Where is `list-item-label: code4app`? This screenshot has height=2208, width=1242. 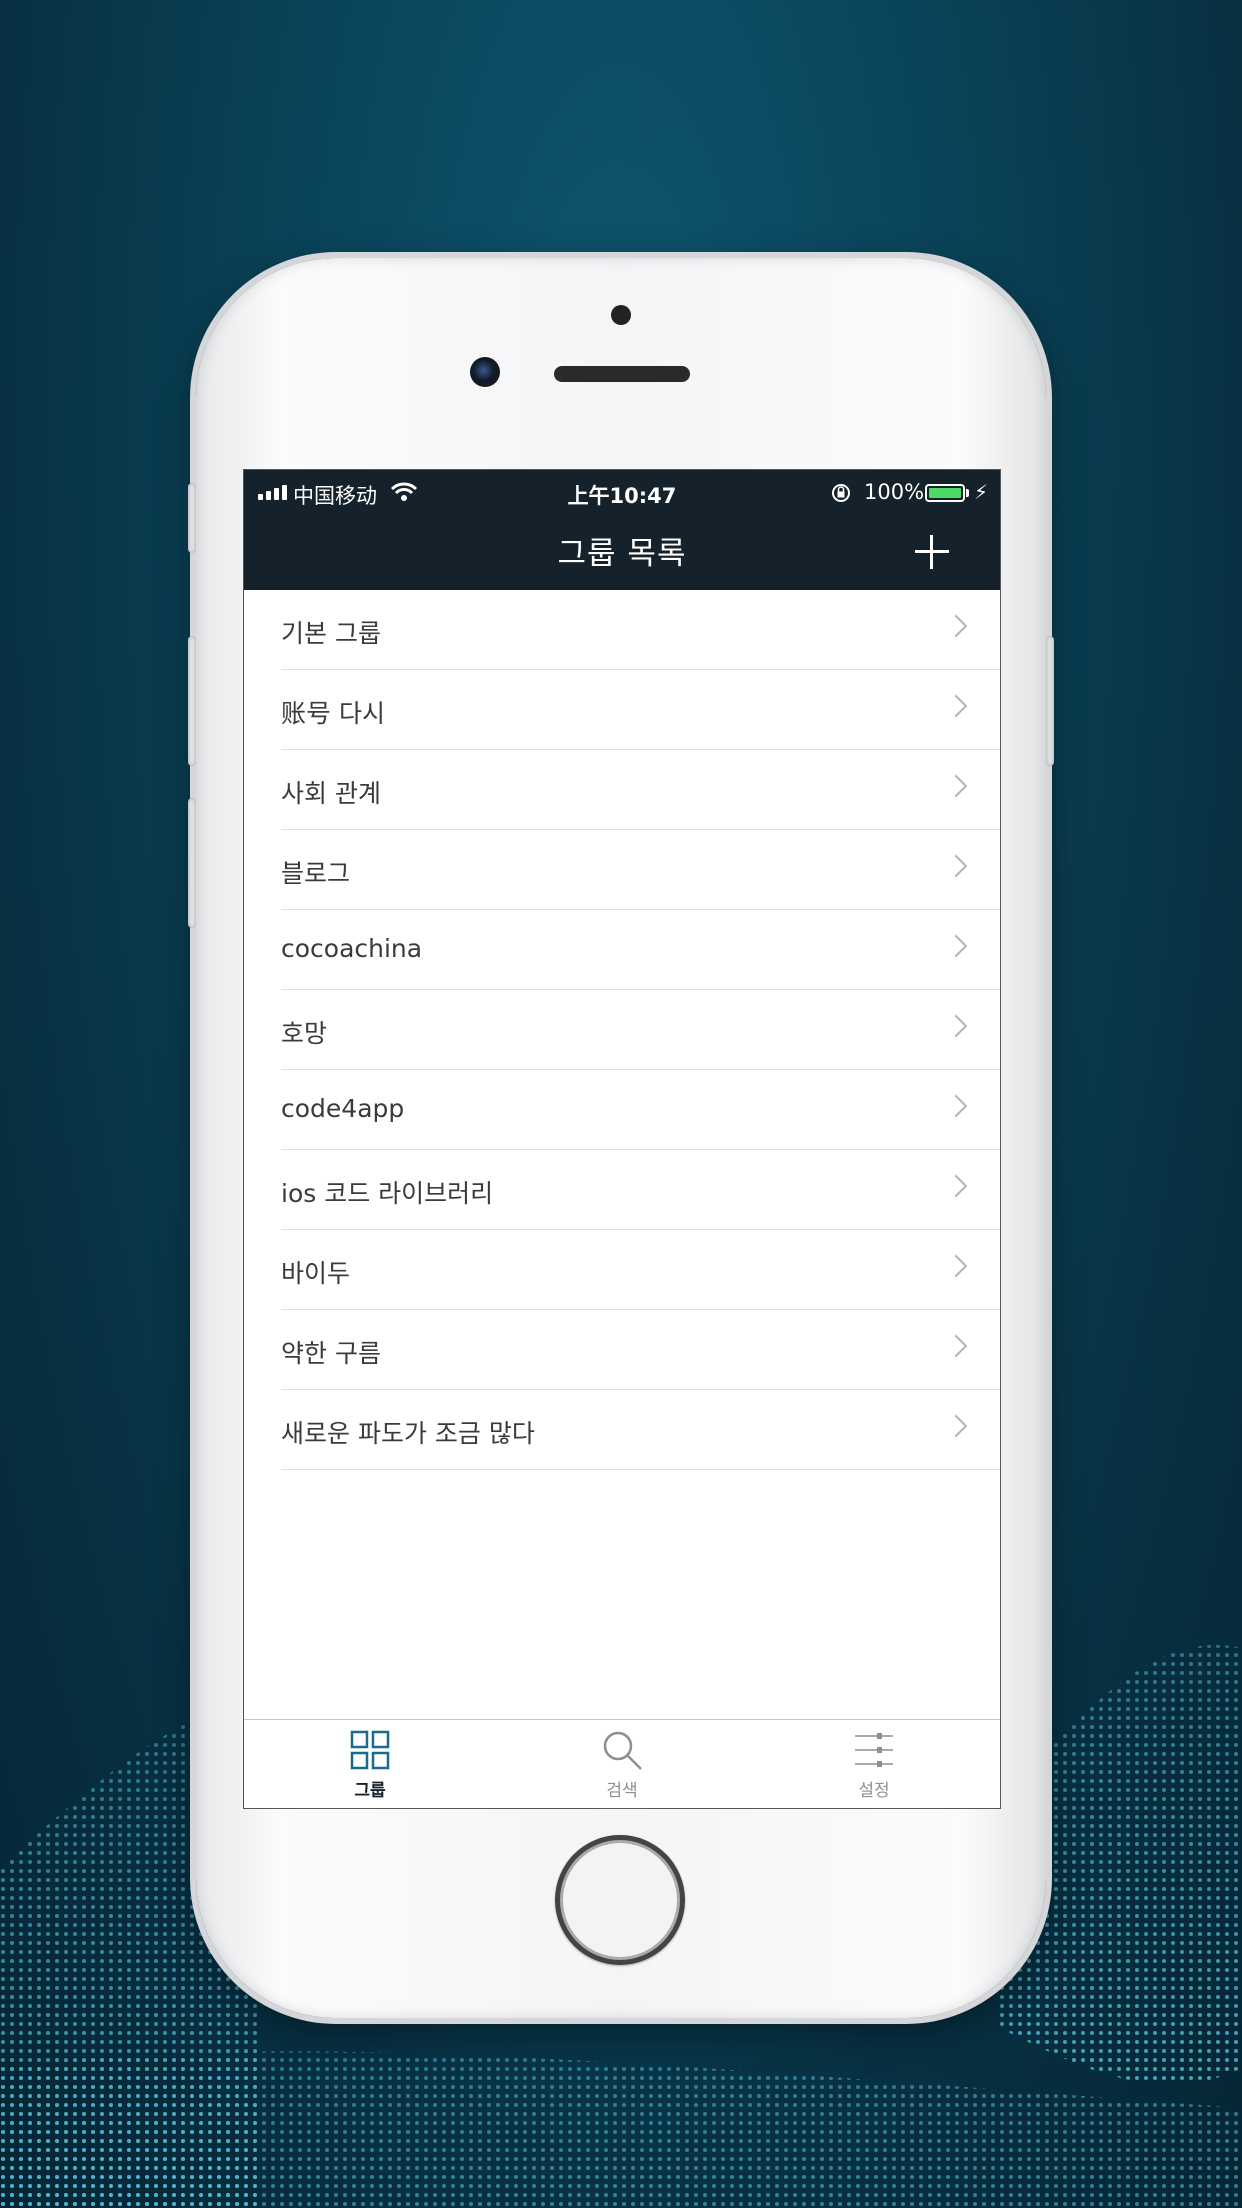 list-item-label: code4app is located at coordinates (343, 1108).